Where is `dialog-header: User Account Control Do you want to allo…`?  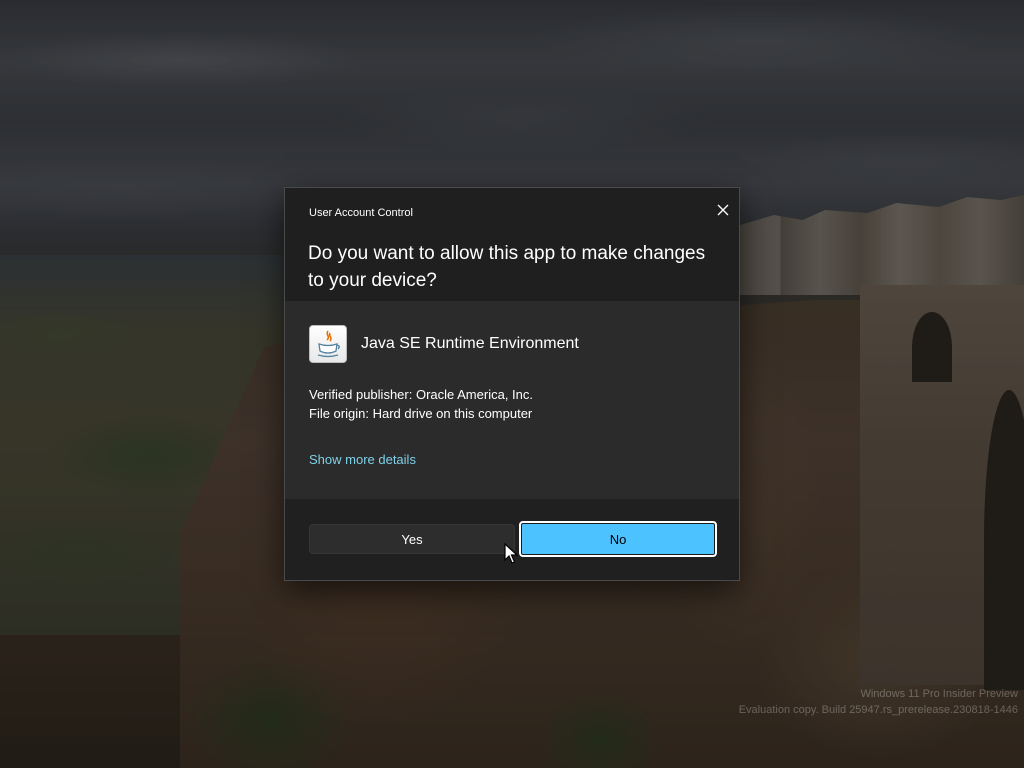
dialog-header: User Account Control Do you want to allo… is located at coordinates (512, 244).